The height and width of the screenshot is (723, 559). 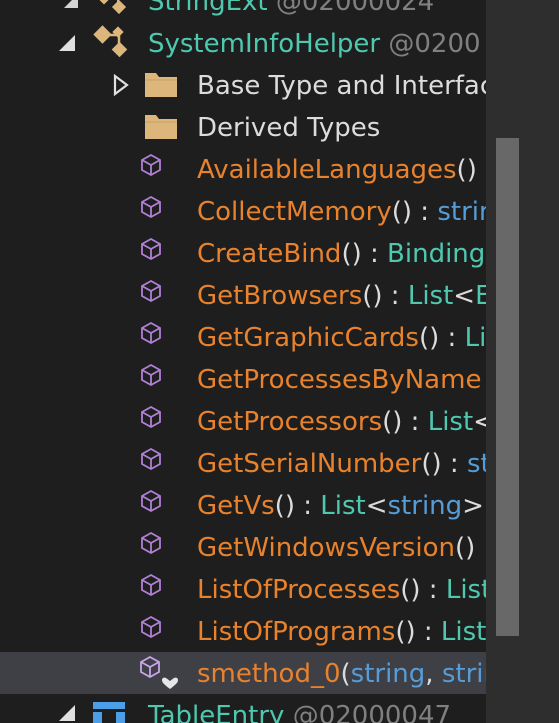 What do you see at coordinates (299, 590) in the screenshot?
I see `member-name: ListOfProcesses` at bounding box center [299, 590].